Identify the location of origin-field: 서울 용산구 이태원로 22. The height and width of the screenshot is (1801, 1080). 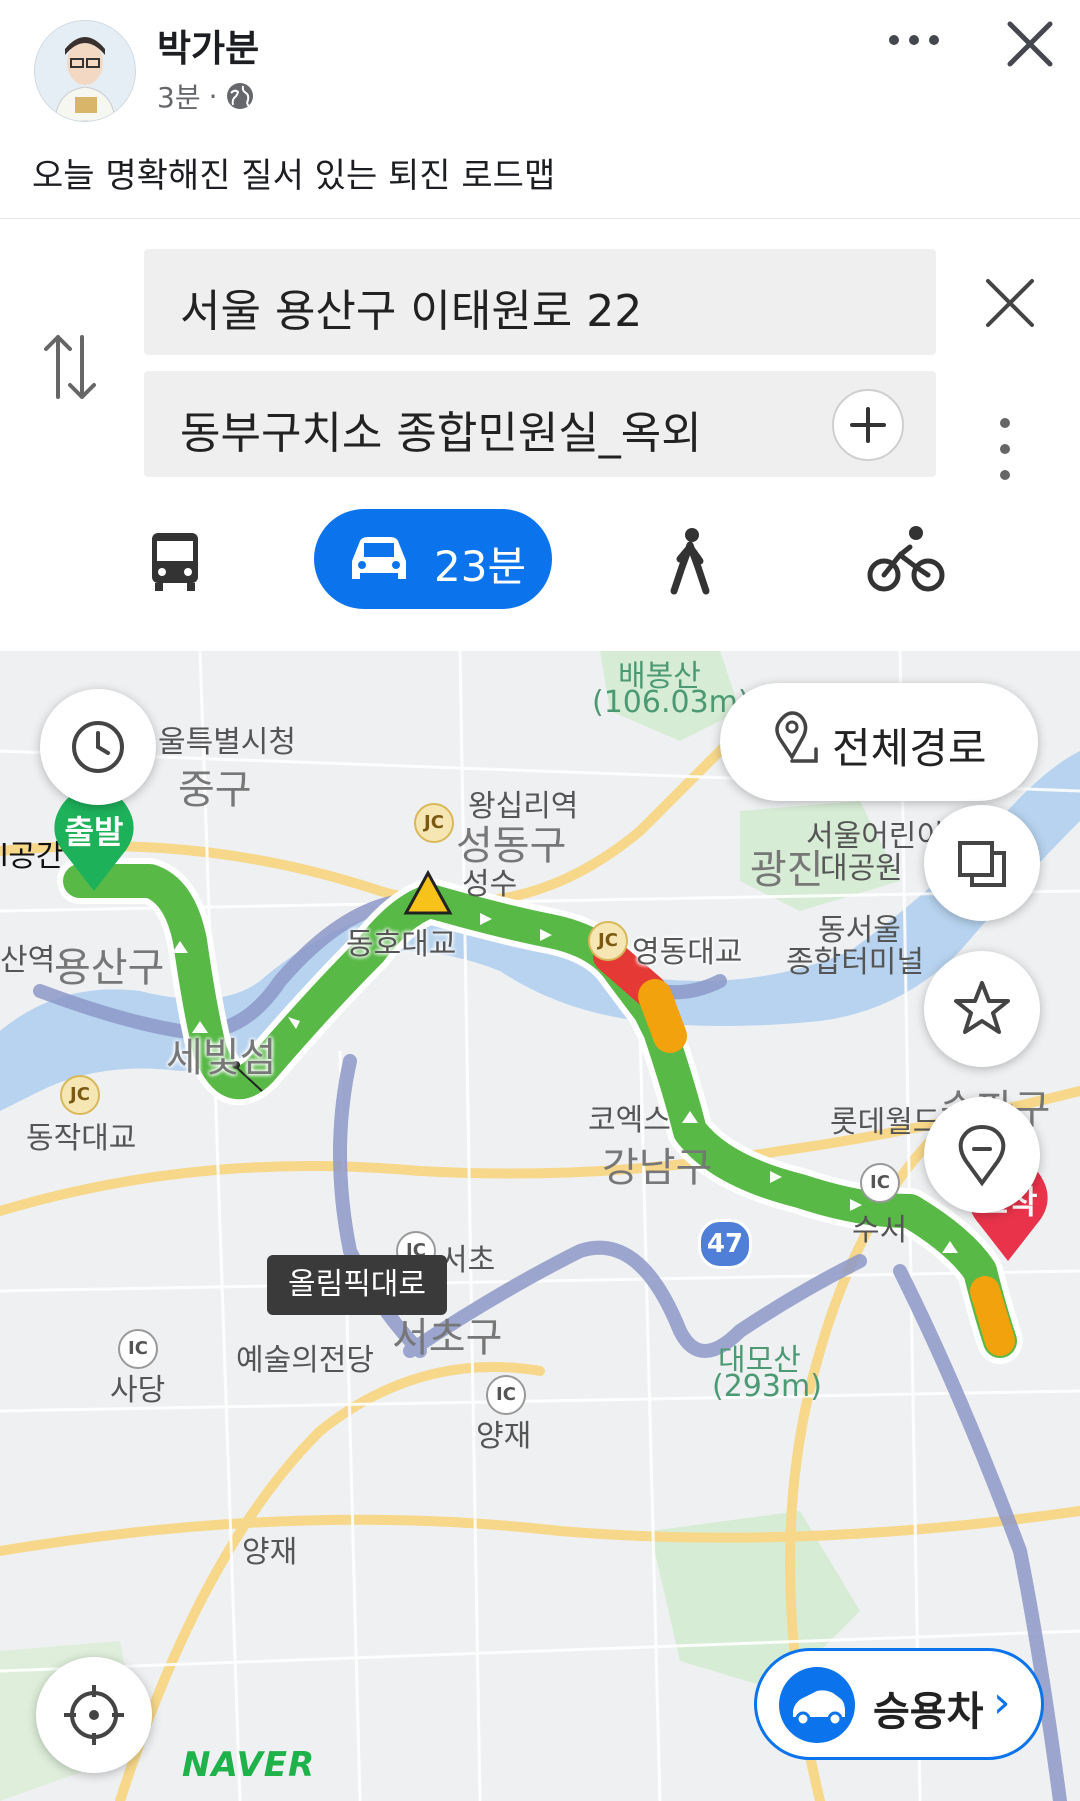
(540, 302).